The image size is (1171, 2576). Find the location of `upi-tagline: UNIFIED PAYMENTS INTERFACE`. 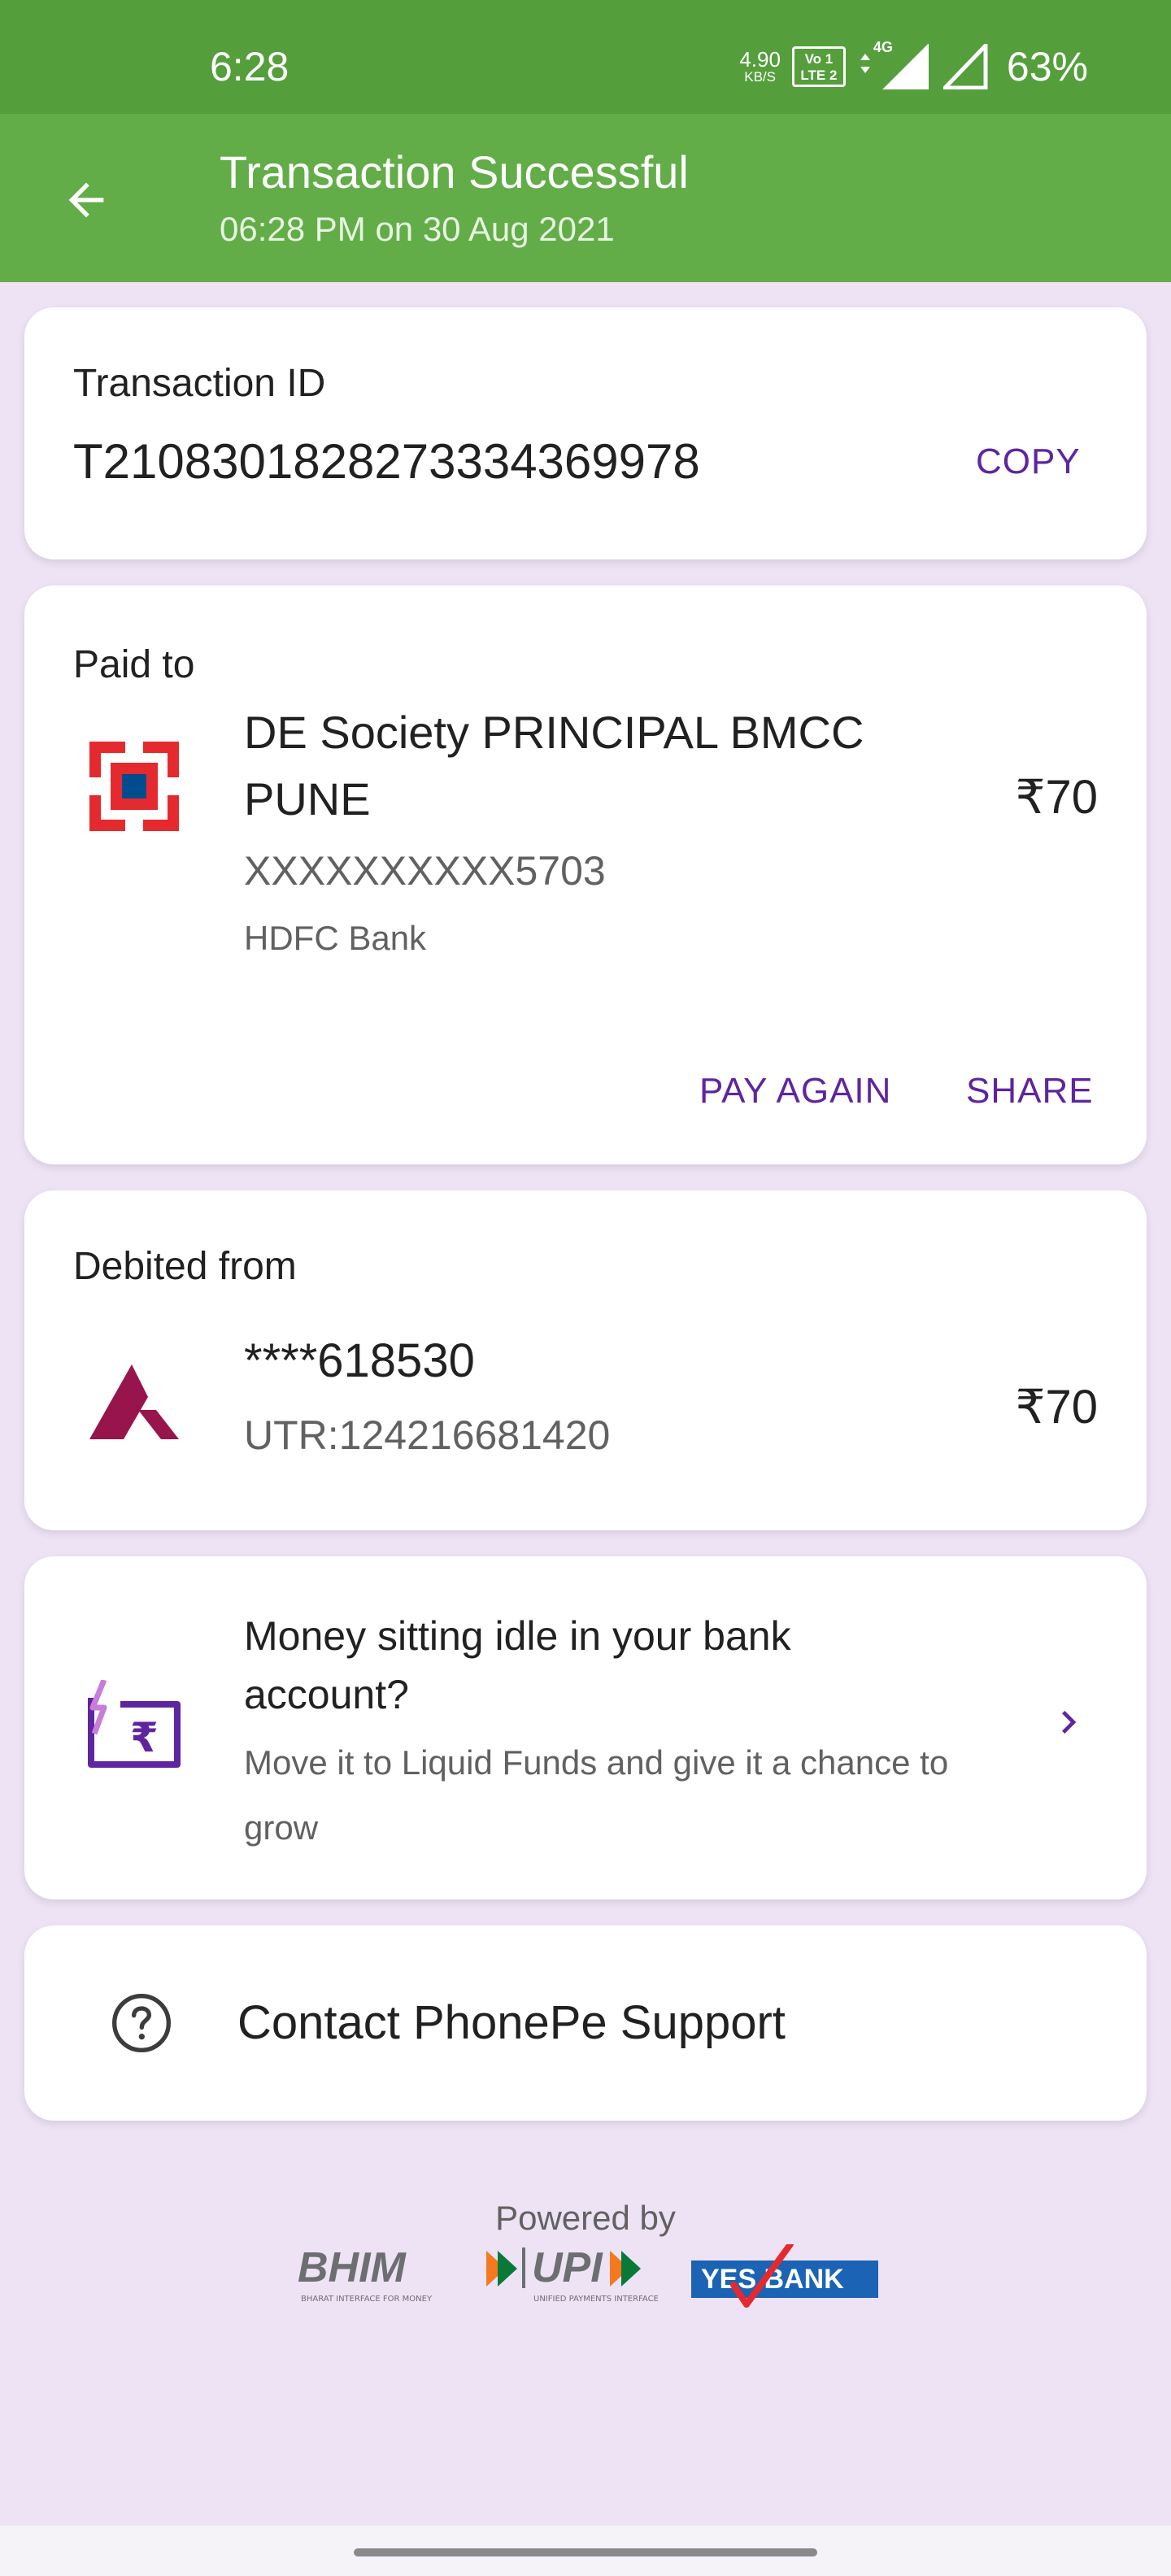

upi-tagline: UNIFIED PAYMENTS INTERFACE is located at coordinates (596, 2299).